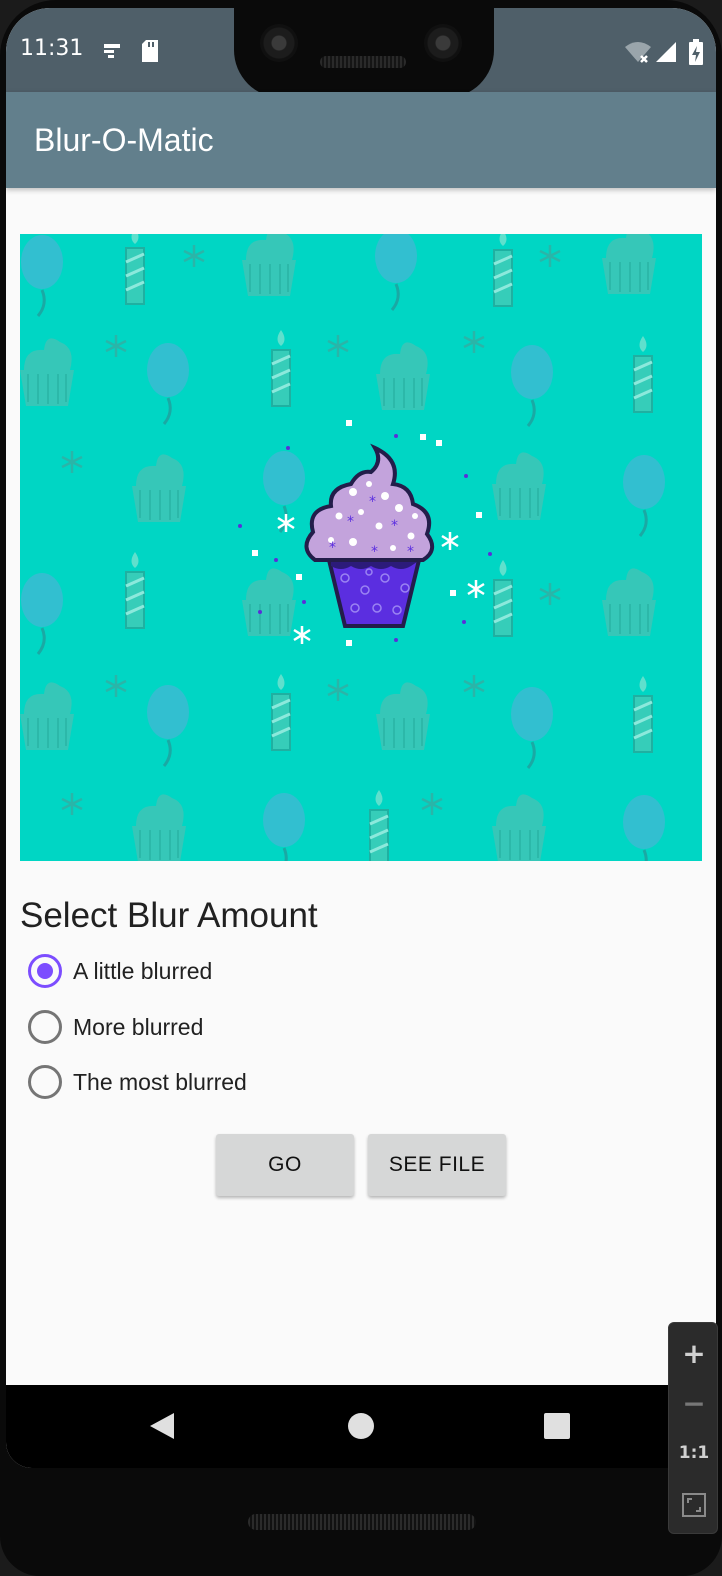 The image size is (722, 1576). Describe the element at coordinates (694, 1403) in the screenshot. I see `zoom-out-button: −` at that location.